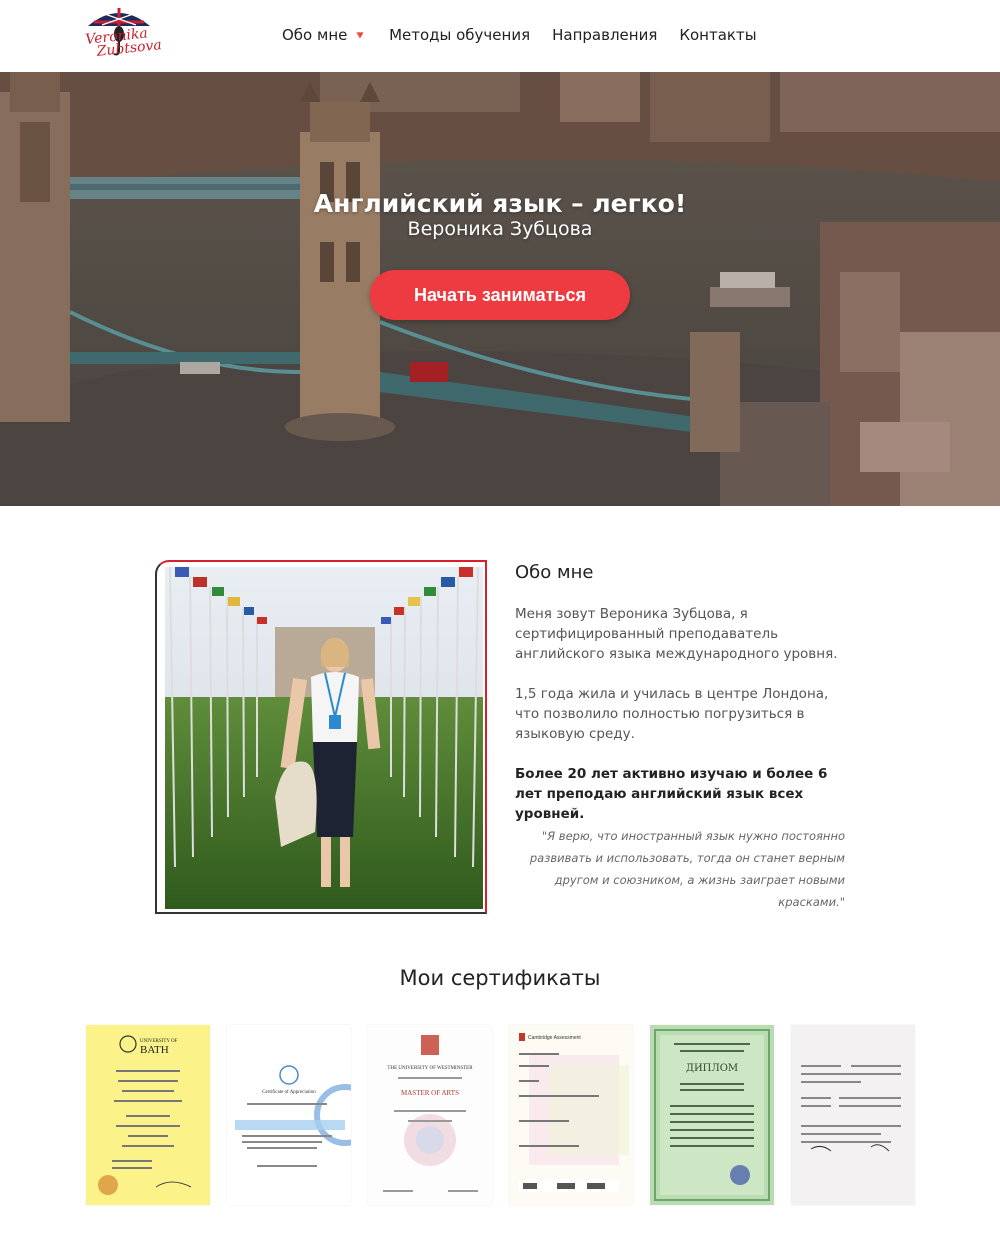 The image size is (1000, 1248). What do you see at coordinates (430, 1093) in the screenshot?
I see `svg-text: MASTER OF ARTS` at bounding box center [430, 1093].